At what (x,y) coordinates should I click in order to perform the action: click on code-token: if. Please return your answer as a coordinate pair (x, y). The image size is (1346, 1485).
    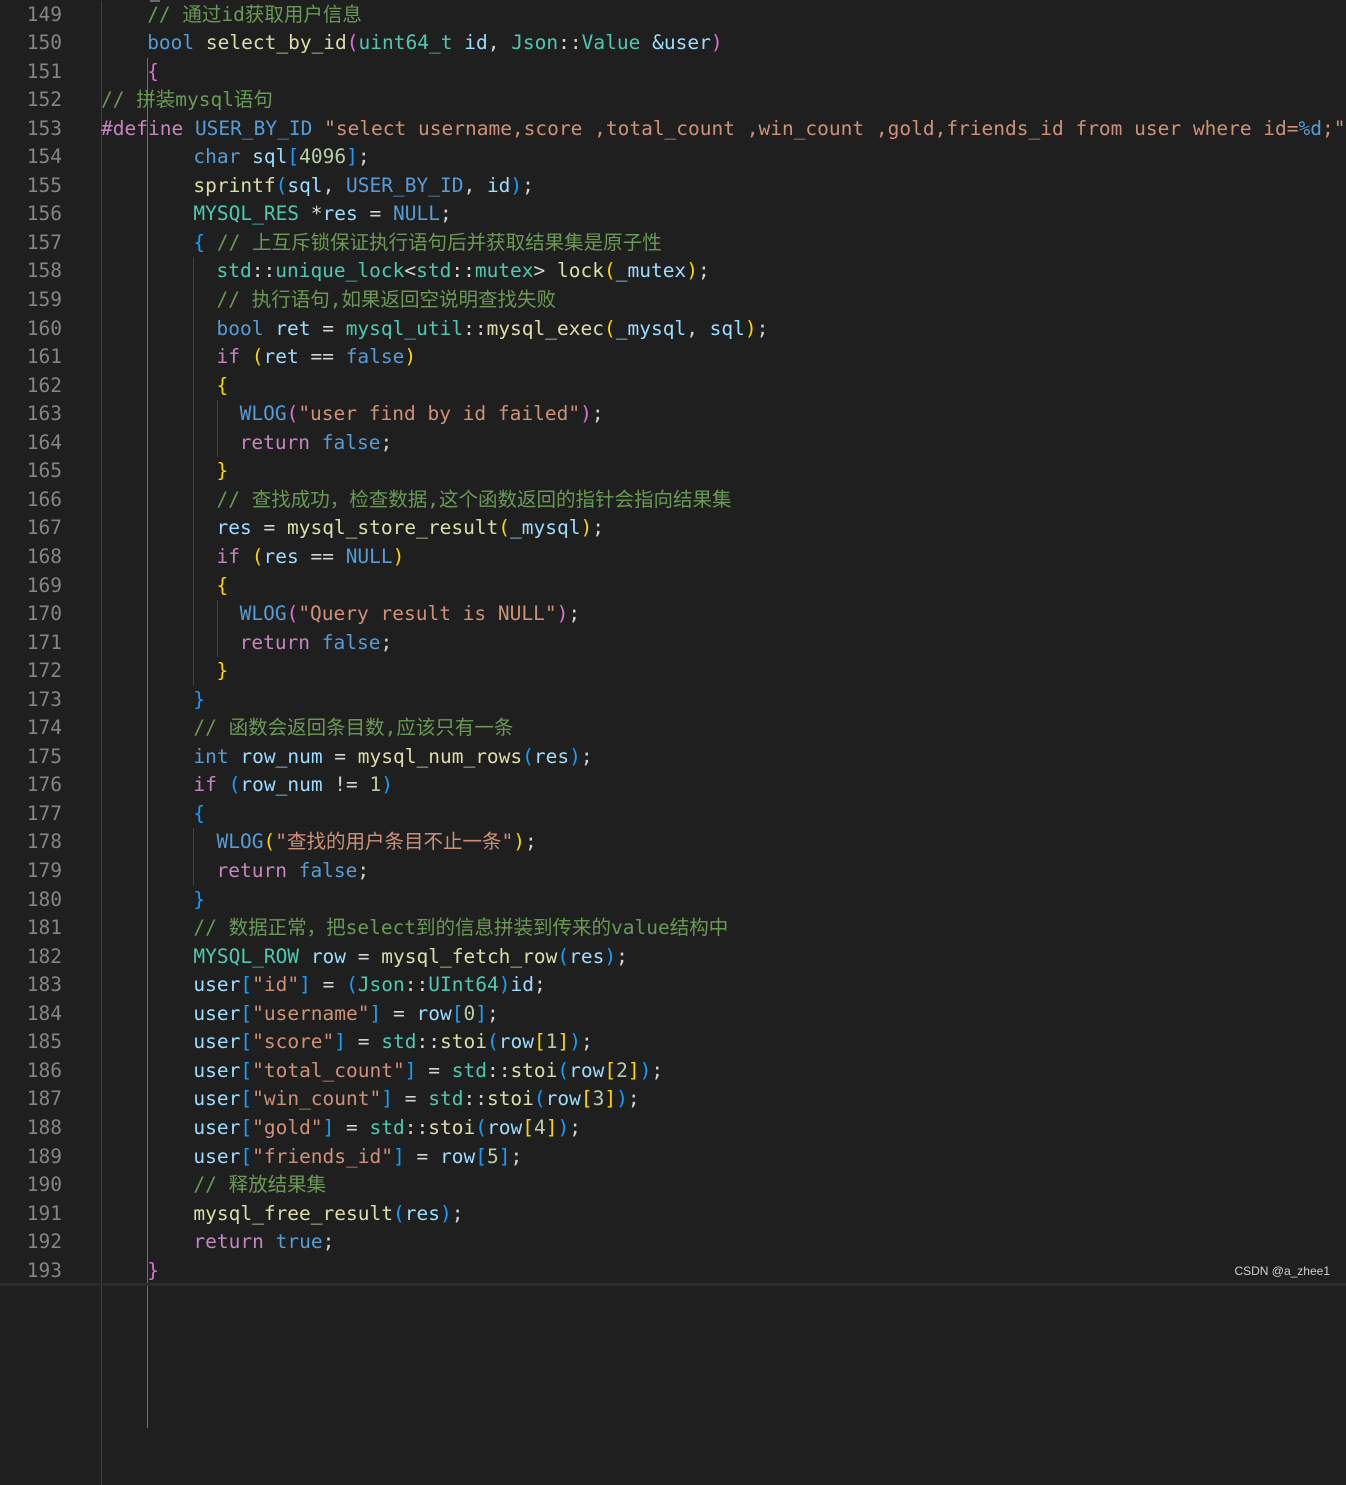
    Looking at the image, I should click on (204, 784).